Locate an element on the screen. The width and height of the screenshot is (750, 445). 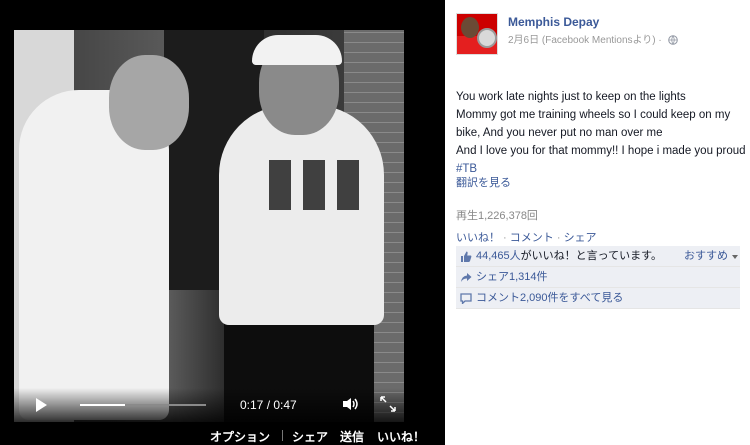
like-button: いいね！ is located at coordinates (401, 436).